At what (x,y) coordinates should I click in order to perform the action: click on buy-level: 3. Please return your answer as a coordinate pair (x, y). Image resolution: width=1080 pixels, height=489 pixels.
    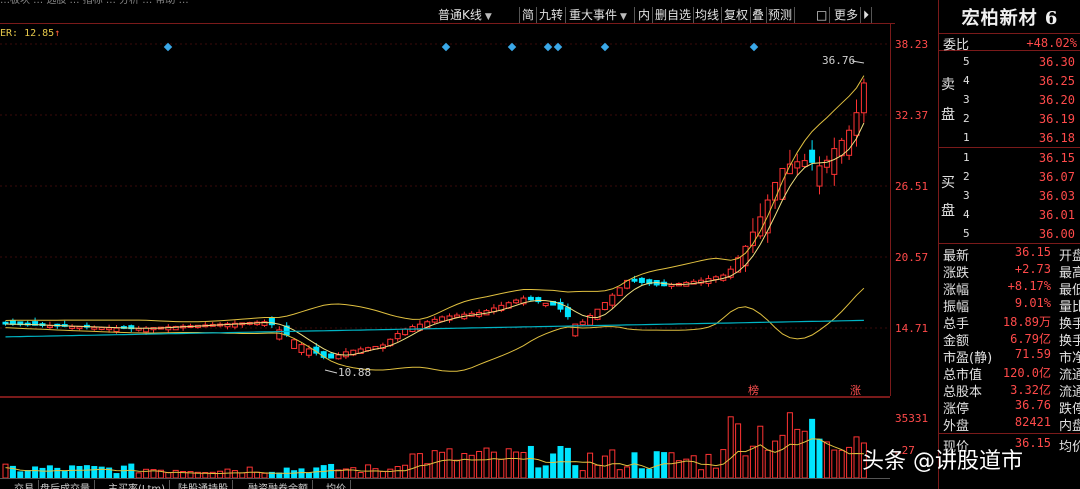
    Looking at the image, I should click on (966, 195).